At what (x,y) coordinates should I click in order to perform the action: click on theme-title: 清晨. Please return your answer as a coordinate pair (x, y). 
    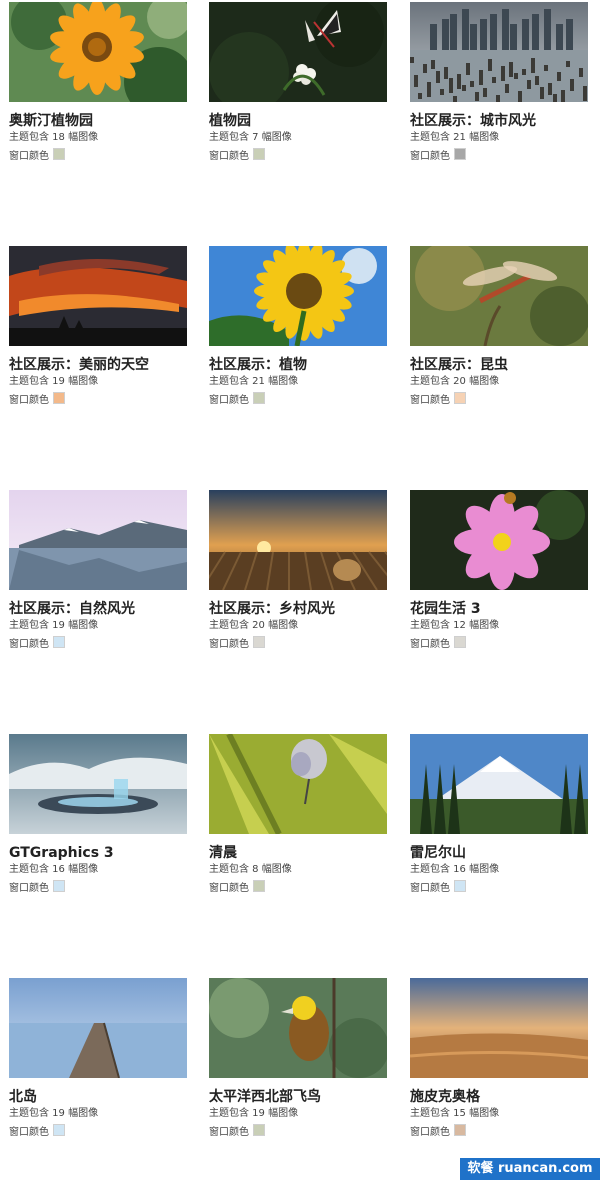
    Looking at the image, I should click on (304, 853).